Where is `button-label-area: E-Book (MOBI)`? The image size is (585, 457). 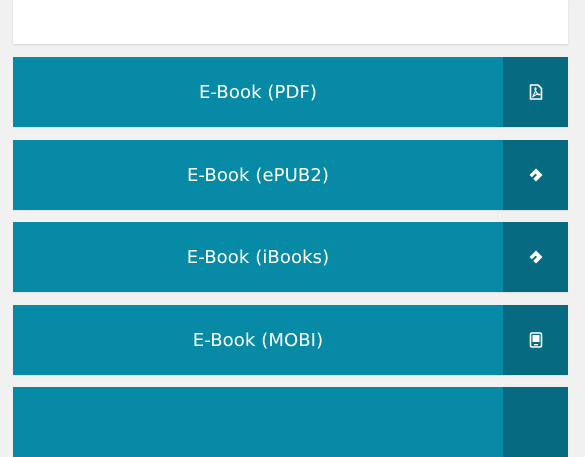
button-label-area: E-Book (MOBI) is located at coordinates (258, 340).